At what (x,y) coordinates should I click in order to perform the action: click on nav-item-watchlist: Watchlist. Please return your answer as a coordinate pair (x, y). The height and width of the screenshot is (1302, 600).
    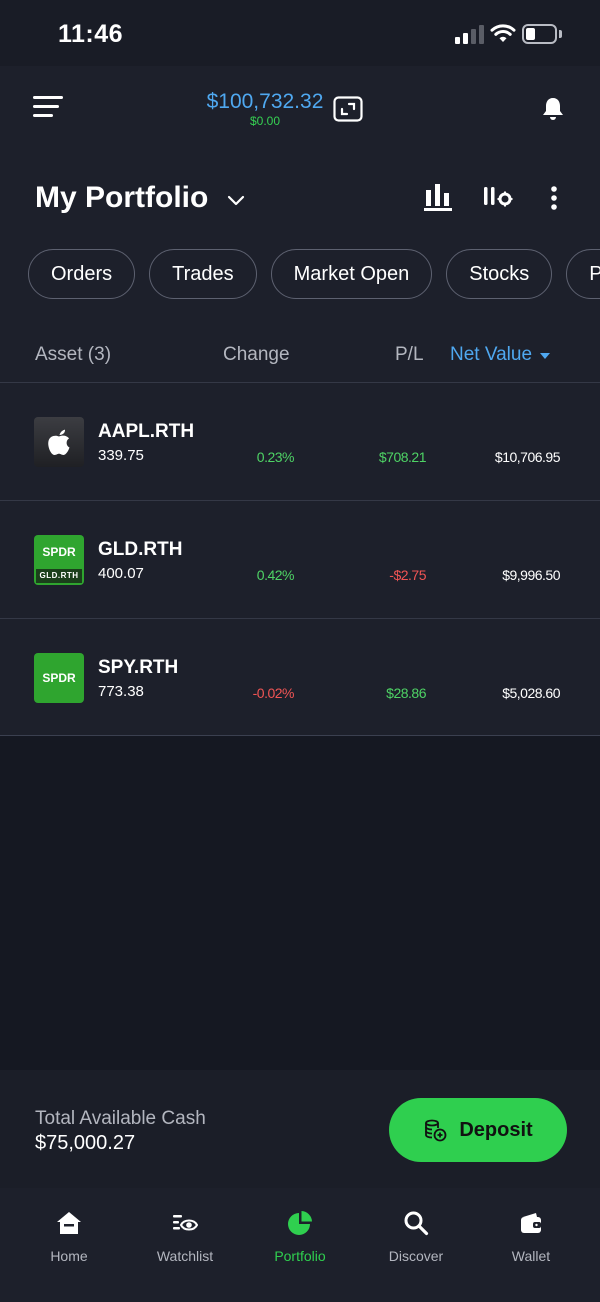
    Looking at the image, I should click on (185, 1237).